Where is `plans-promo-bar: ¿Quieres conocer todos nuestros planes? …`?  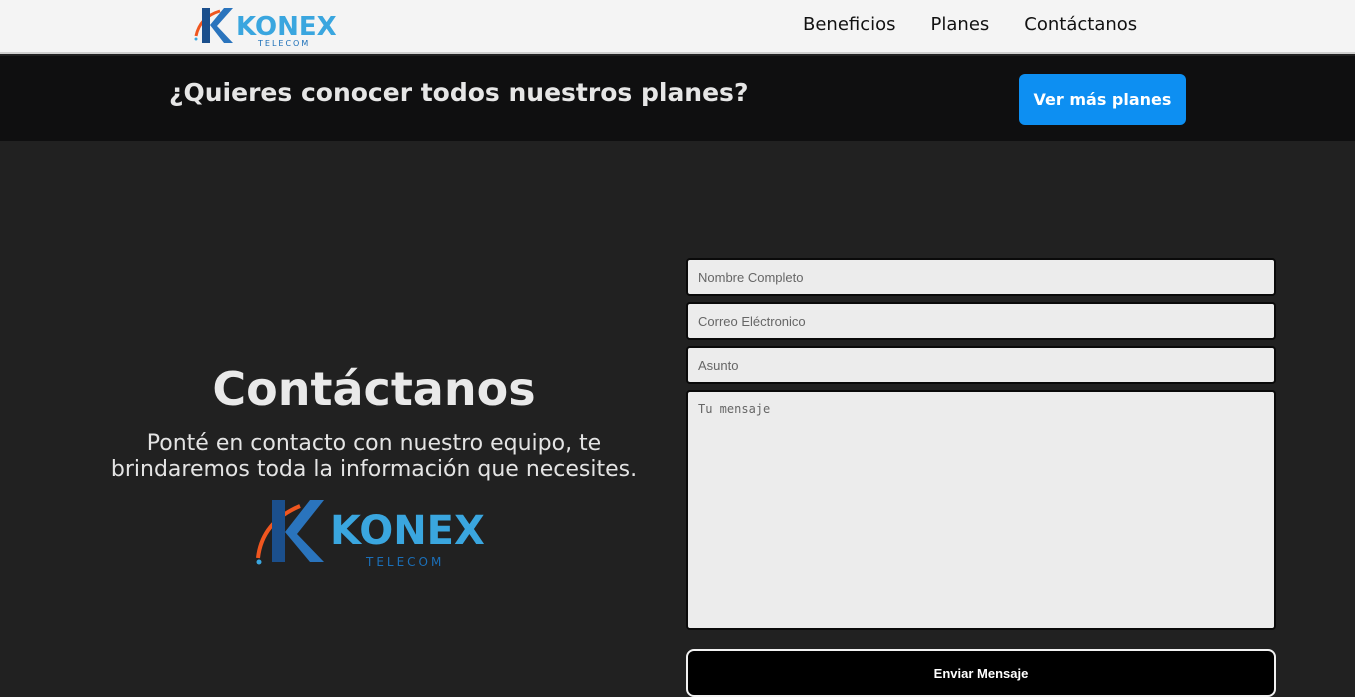
plans-promo-bar: ¿Quieres conocer todos nuestros planes? … is located at coordinates (677, 98).